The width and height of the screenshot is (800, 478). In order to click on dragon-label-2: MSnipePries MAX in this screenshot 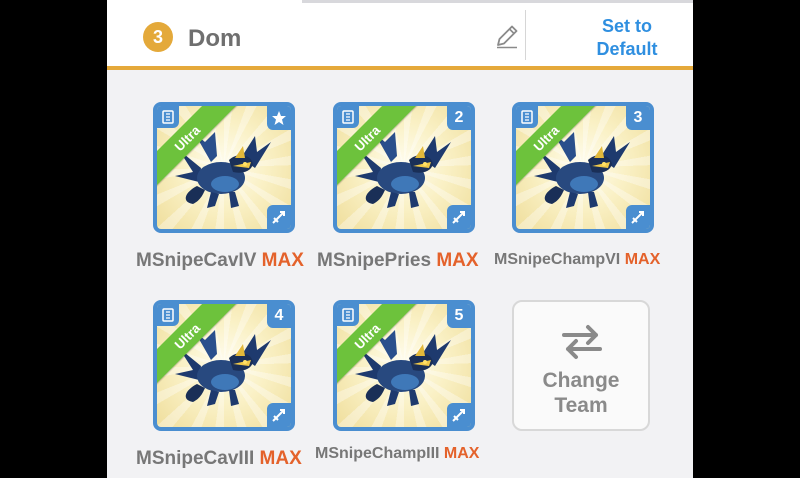, I will do `click(398, 261)`.